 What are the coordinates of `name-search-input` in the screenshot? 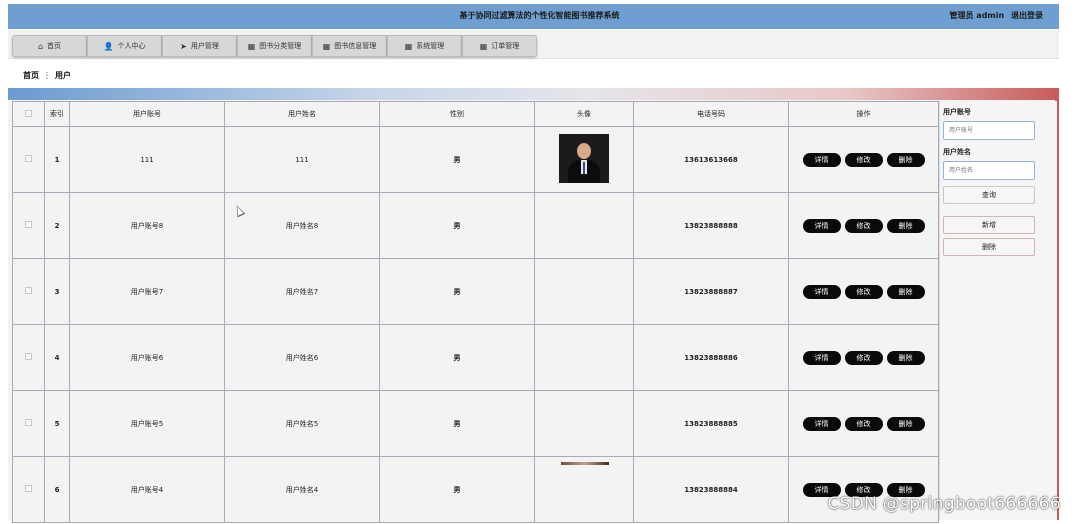 It's located at (989, 170).